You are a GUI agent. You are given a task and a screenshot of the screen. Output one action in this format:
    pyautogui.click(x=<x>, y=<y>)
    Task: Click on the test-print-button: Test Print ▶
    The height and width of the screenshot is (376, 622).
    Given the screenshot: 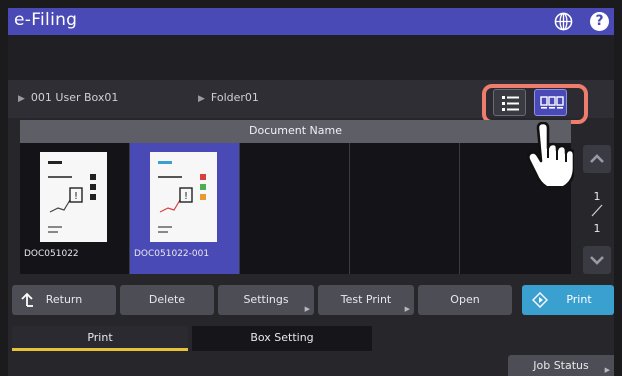 What is the action you would take?
    pyautogui.click(x=366, y=300)
    